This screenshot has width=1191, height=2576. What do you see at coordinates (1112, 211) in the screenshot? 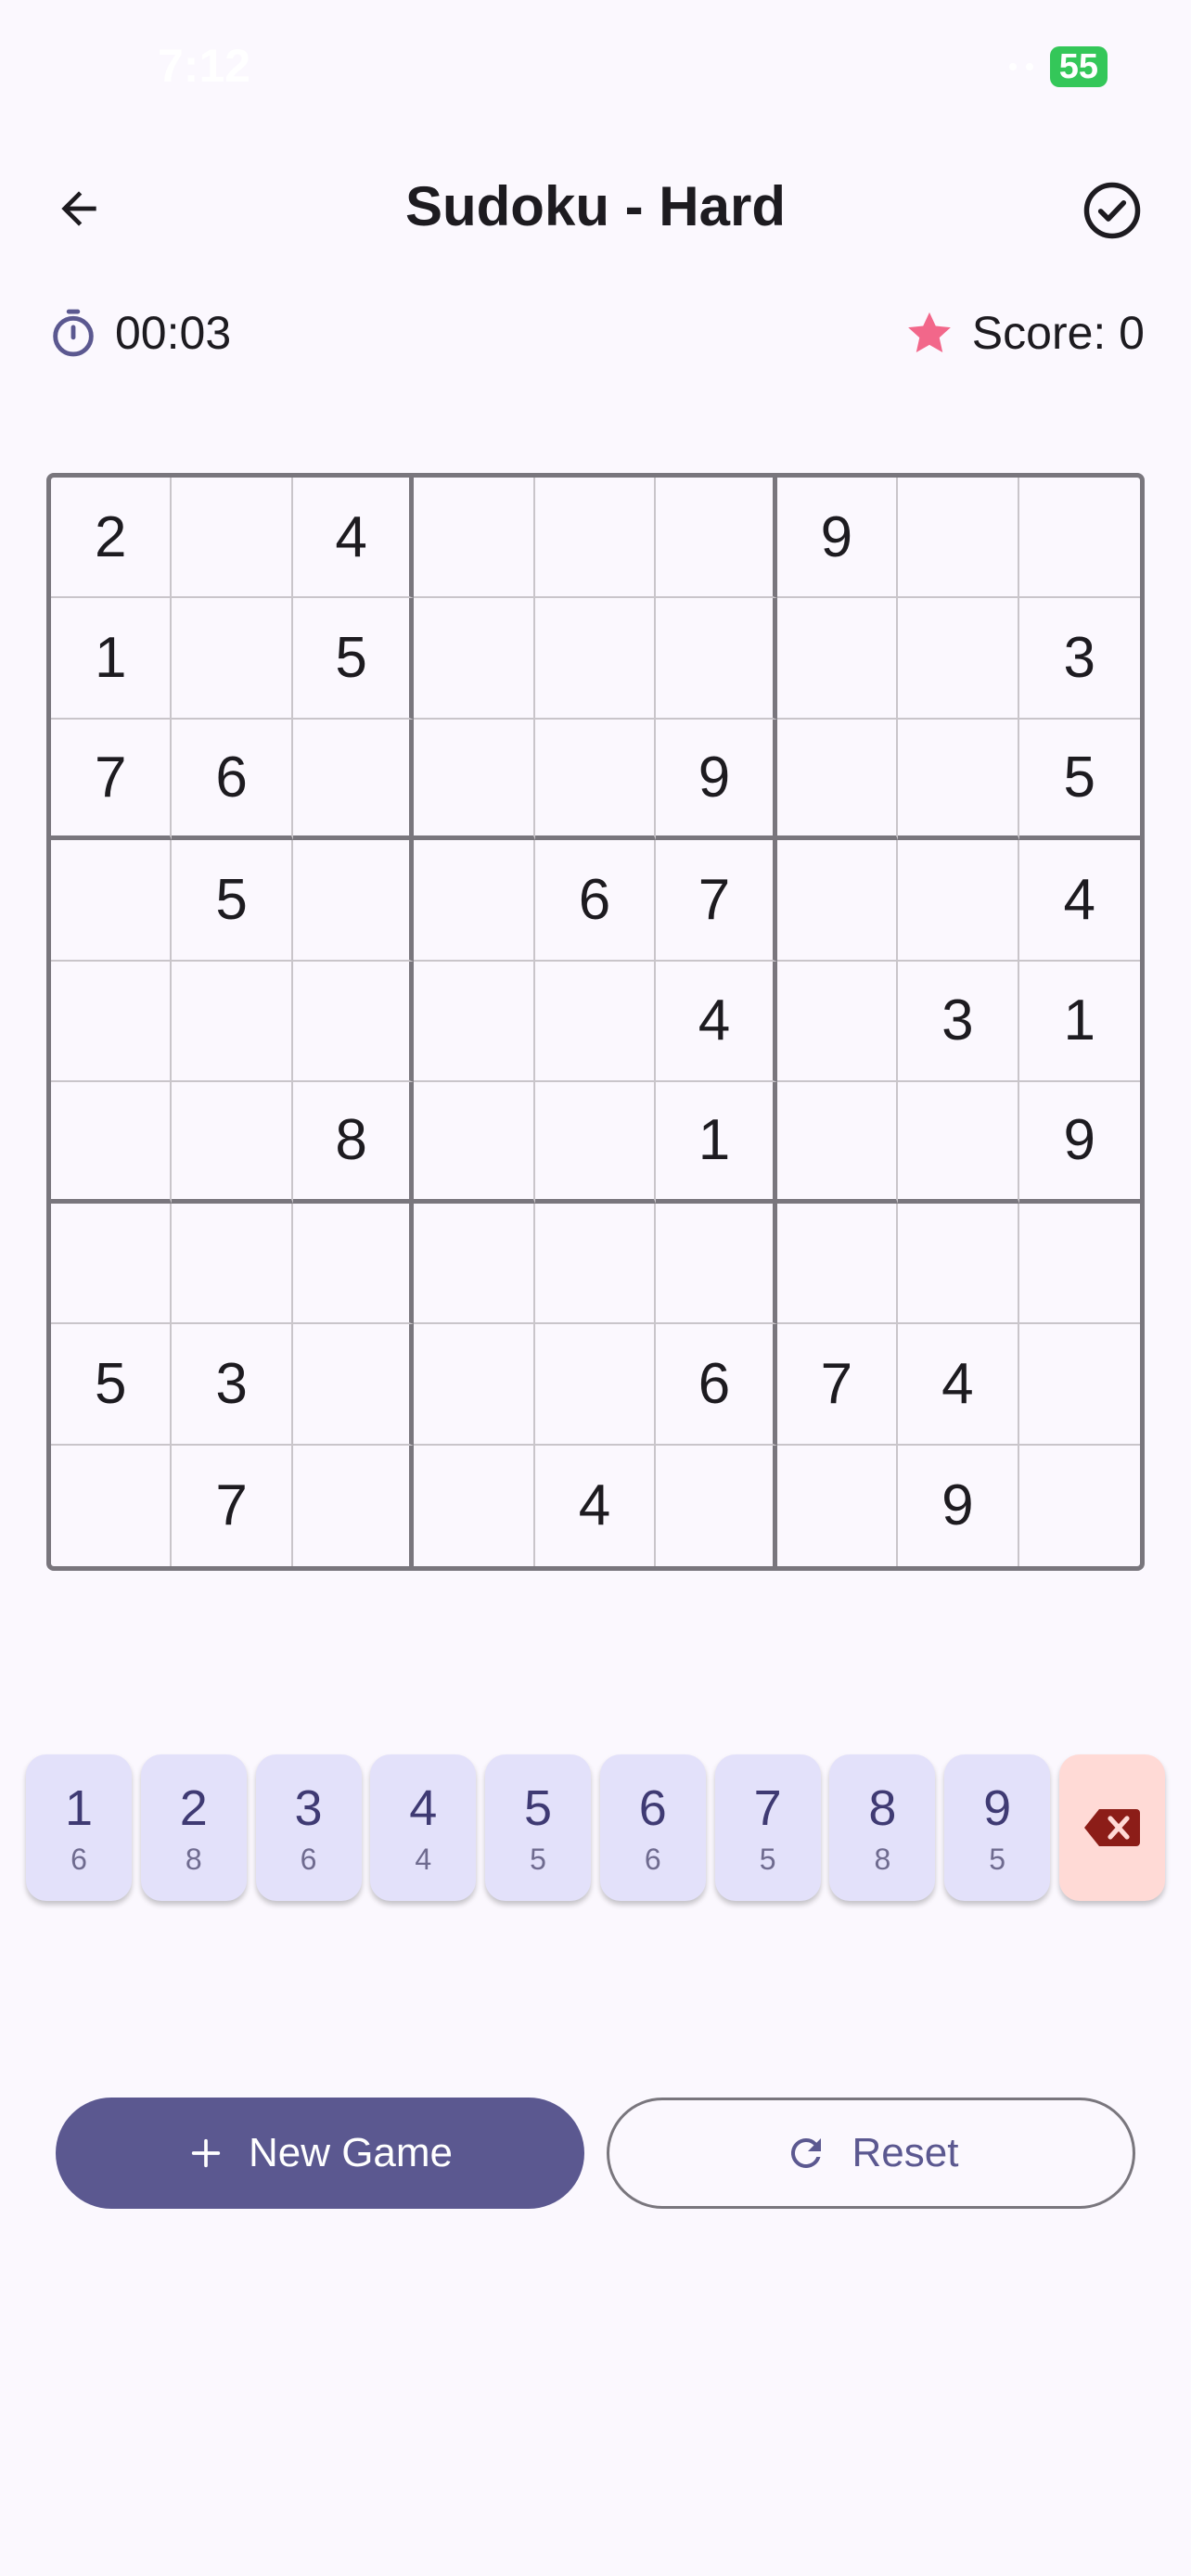
I see `check-solution-button` at bounding box center [1112, 211].